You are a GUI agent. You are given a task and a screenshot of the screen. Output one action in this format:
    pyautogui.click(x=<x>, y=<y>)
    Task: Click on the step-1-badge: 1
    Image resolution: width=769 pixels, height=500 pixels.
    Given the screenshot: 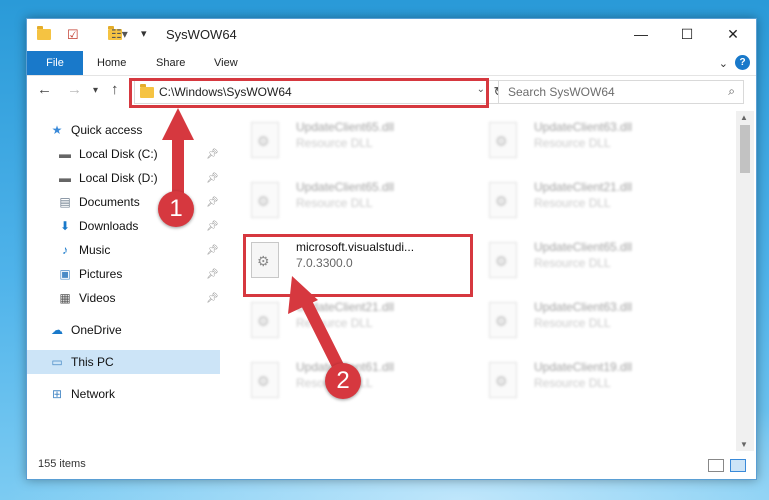 What is the action you would take?
    pyautogui.click(x=176, y=209)
    